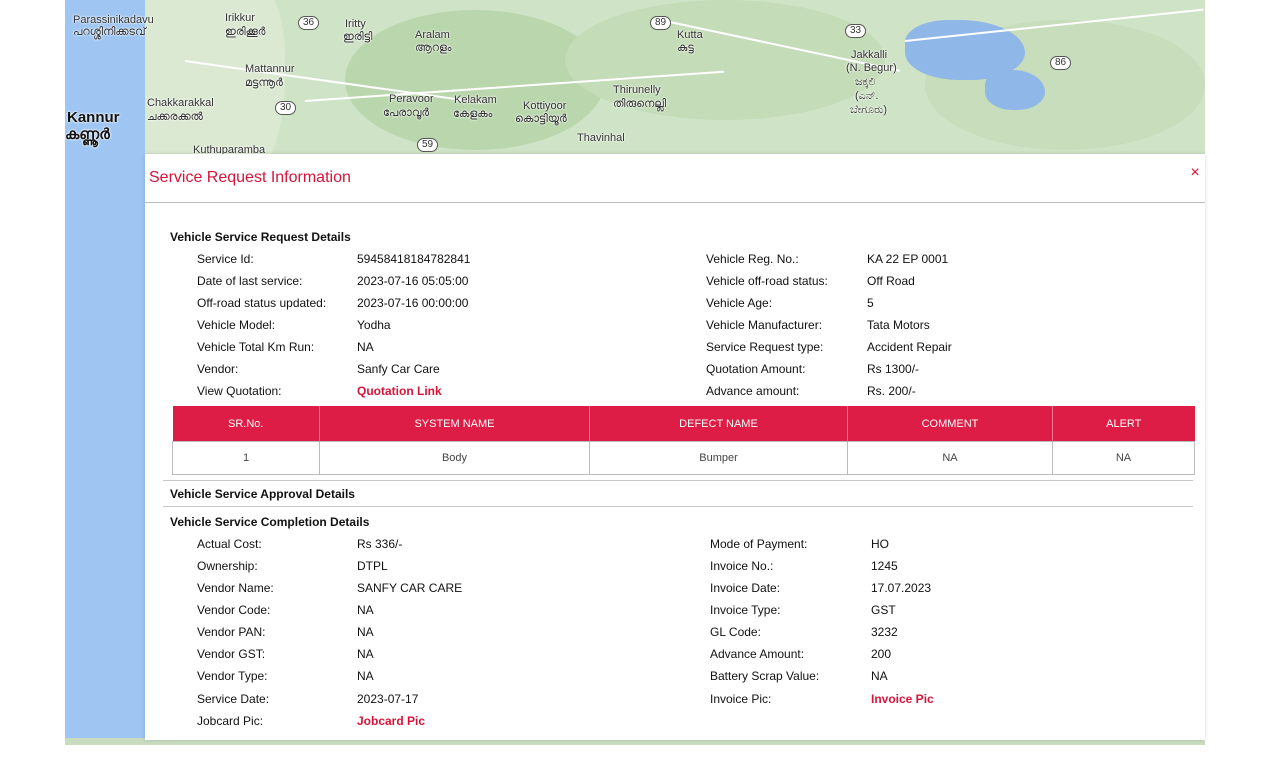 The width and height of the screenshot is (1270, 760). I want to click on column-header-system-name: SYSTEM NAME, so click(454, 424).